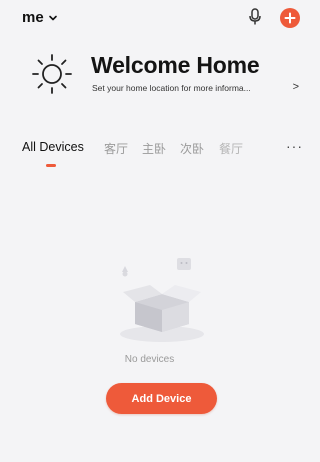  I want to click on room-tabs: All Devices 客厅 主卧 次卧 餐厅 ···, so click(162, 154).